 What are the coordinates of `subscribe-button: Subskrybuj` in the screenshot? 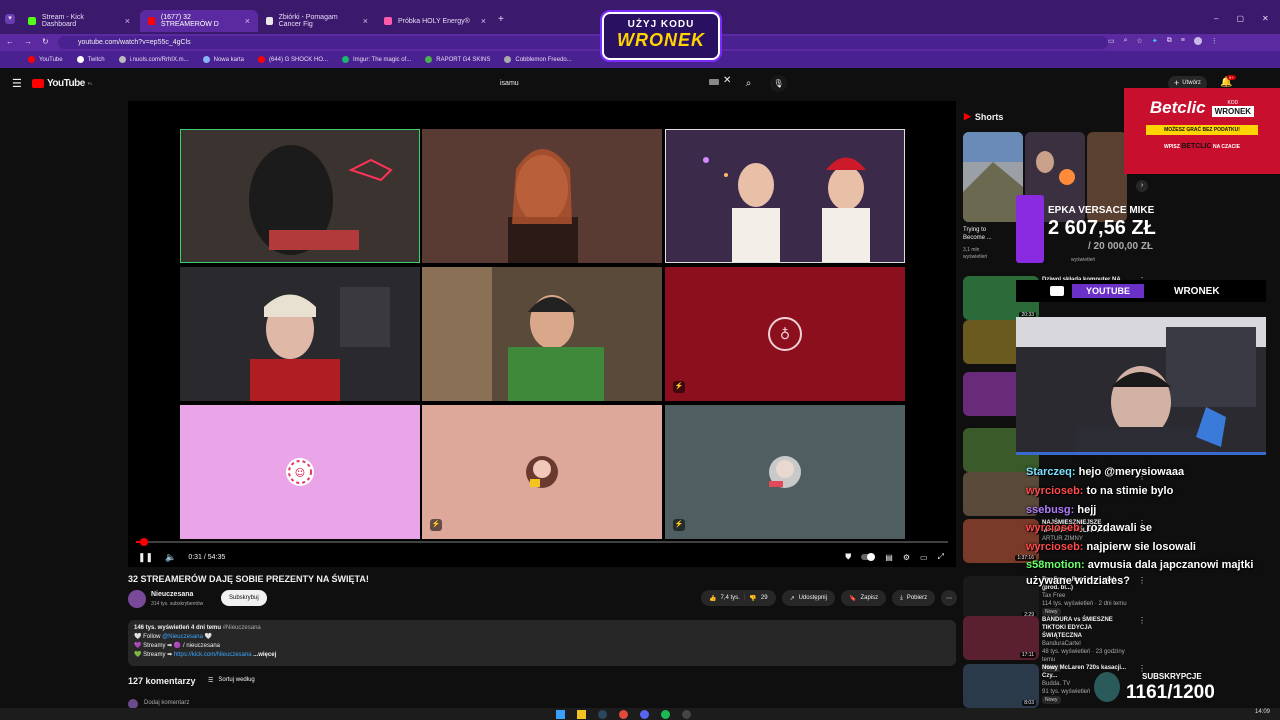 It's located at (244, 598).